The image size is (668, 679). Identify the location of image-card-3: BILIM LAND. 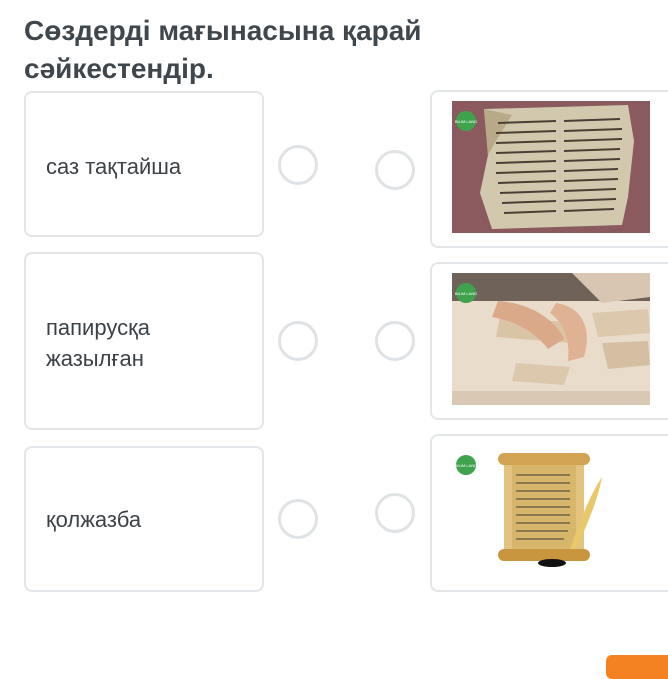
(549, 513).